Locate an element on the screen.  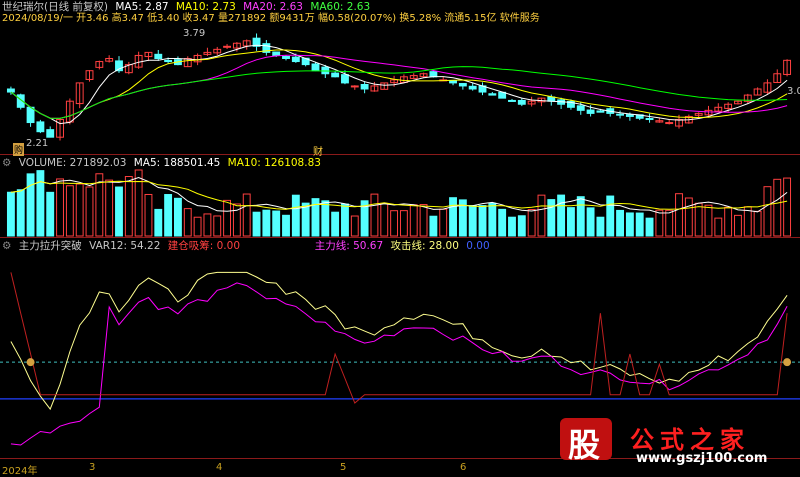
watermark-url: www.gszj100.com is located at coordinates (702, 458).